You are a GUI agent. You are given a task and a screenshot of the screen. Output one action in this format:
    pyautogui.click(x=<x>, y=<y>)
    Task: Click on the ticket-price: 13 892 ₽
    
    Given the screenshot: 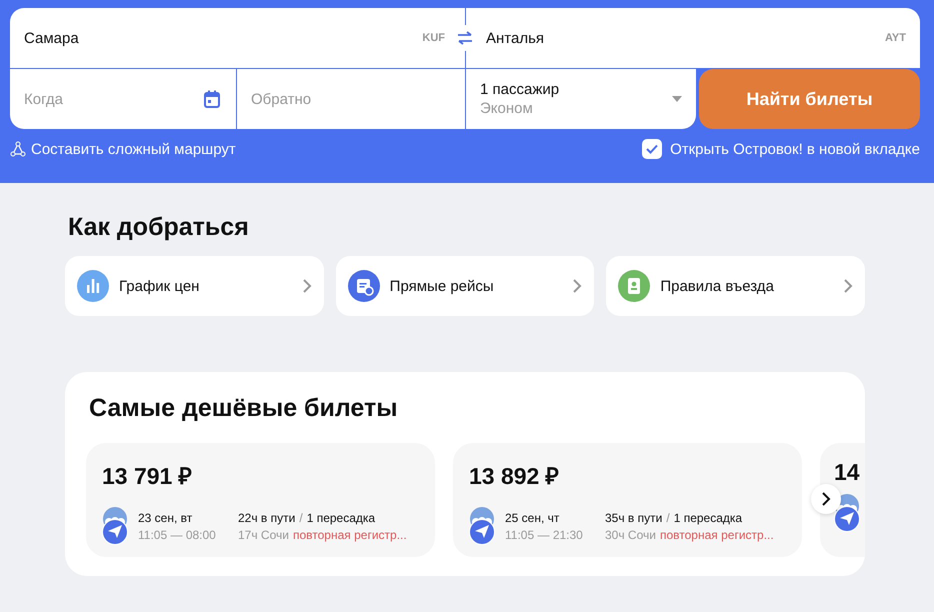 What is the action you would take?
    pyautogui.click(x=514, y=476)
    